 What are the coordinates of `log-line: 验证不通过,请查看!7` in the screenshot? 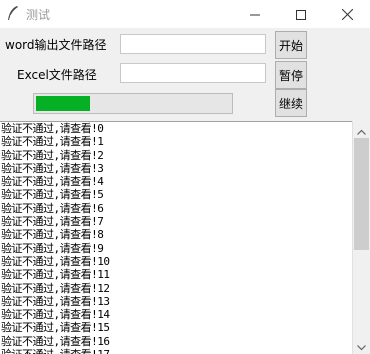 It's located at (52, 222).